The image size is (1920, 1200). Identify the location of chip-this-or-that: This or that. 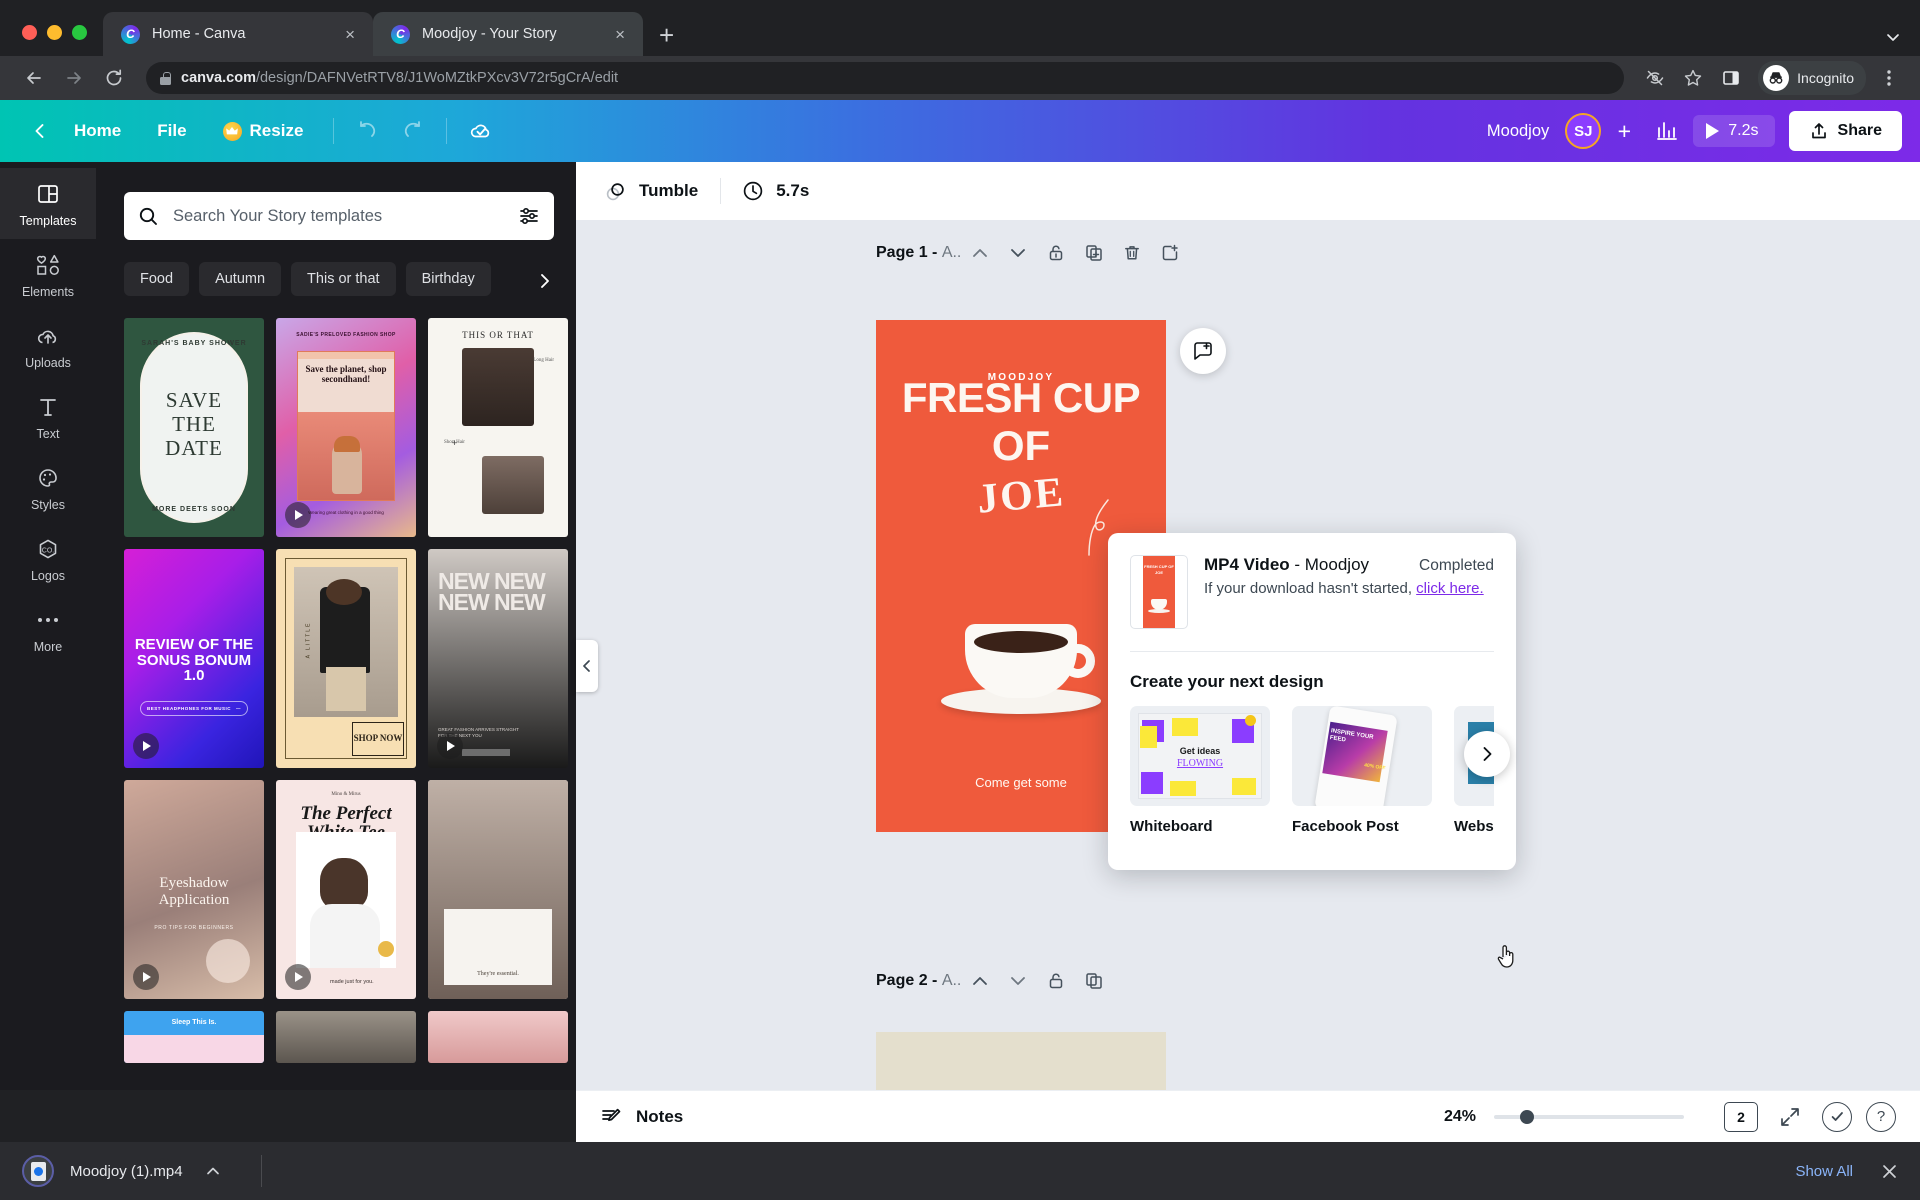
(343, 279).